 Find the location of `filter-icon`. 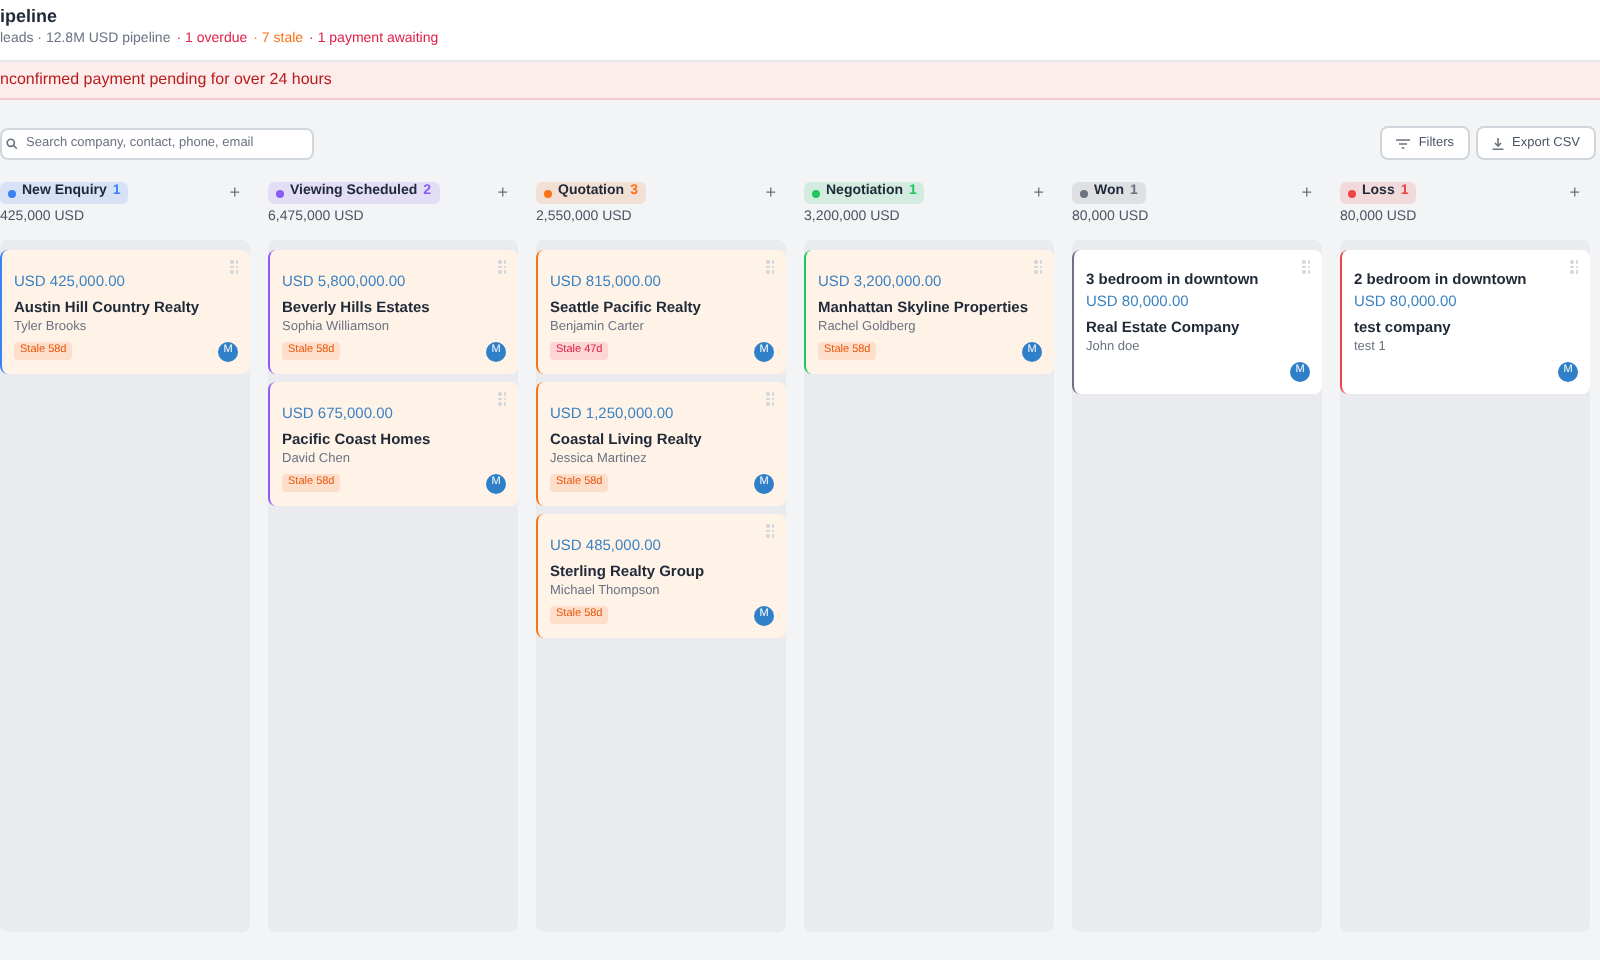

filter-icon is located at coordinates (1403, 143).